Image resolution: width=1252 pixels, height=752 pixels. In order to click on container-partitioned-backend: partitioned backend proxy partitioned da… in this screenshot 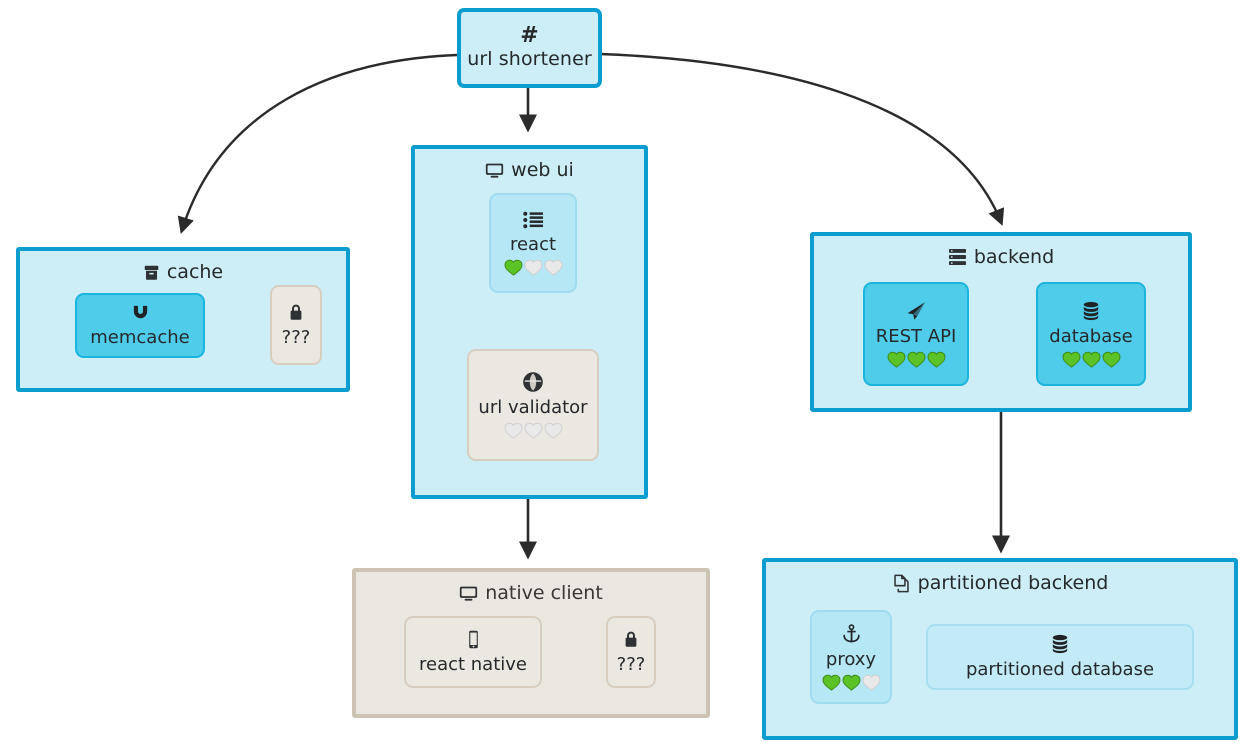, I will do `click(1000, 649)`.